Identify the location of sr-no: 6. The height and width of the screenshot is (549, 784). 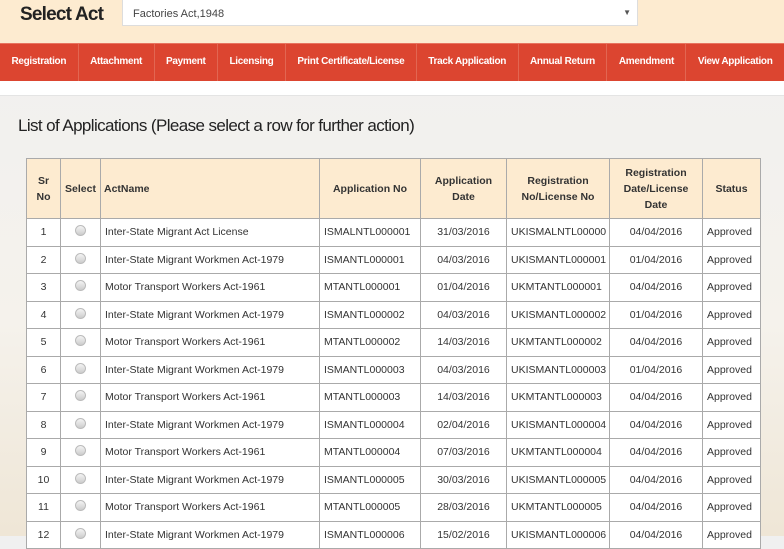
(43, 369).